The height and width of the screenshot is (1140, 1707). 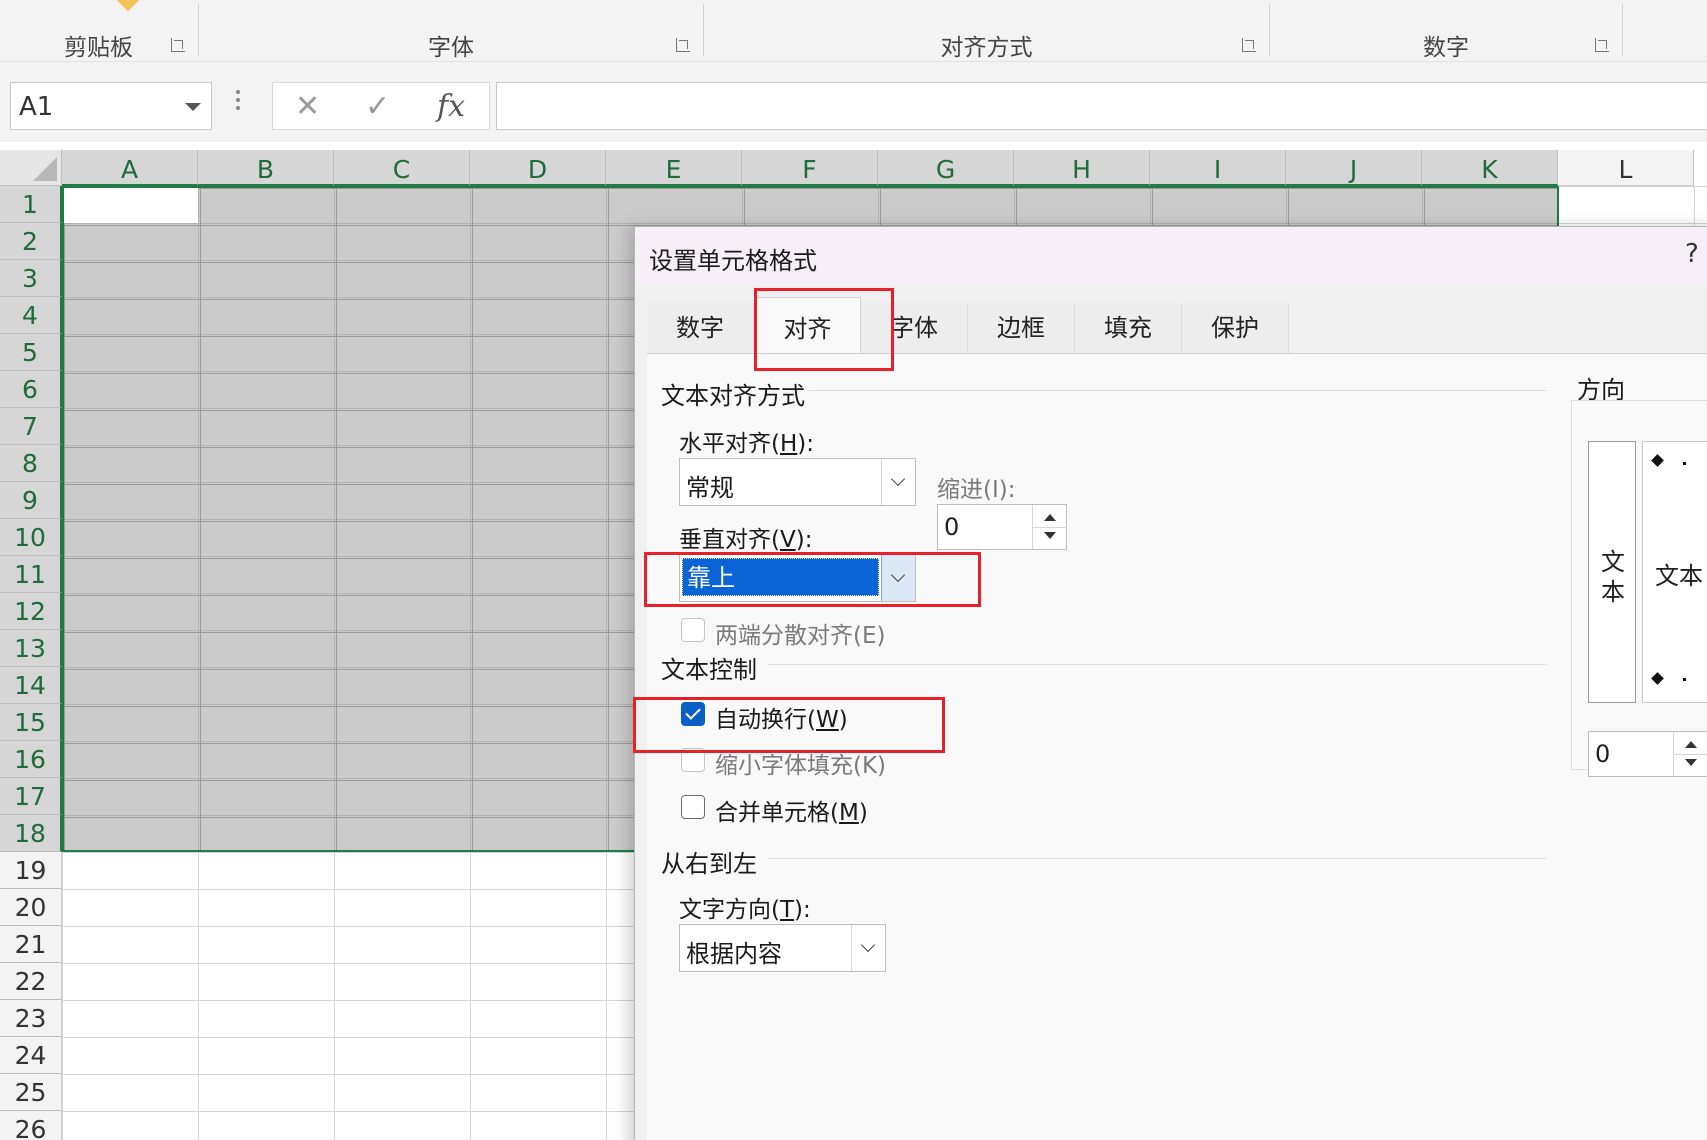 What do you see at coordinates (131, 205) in the screenshot?
I see `active-cell` at bounding box center [131, 205].